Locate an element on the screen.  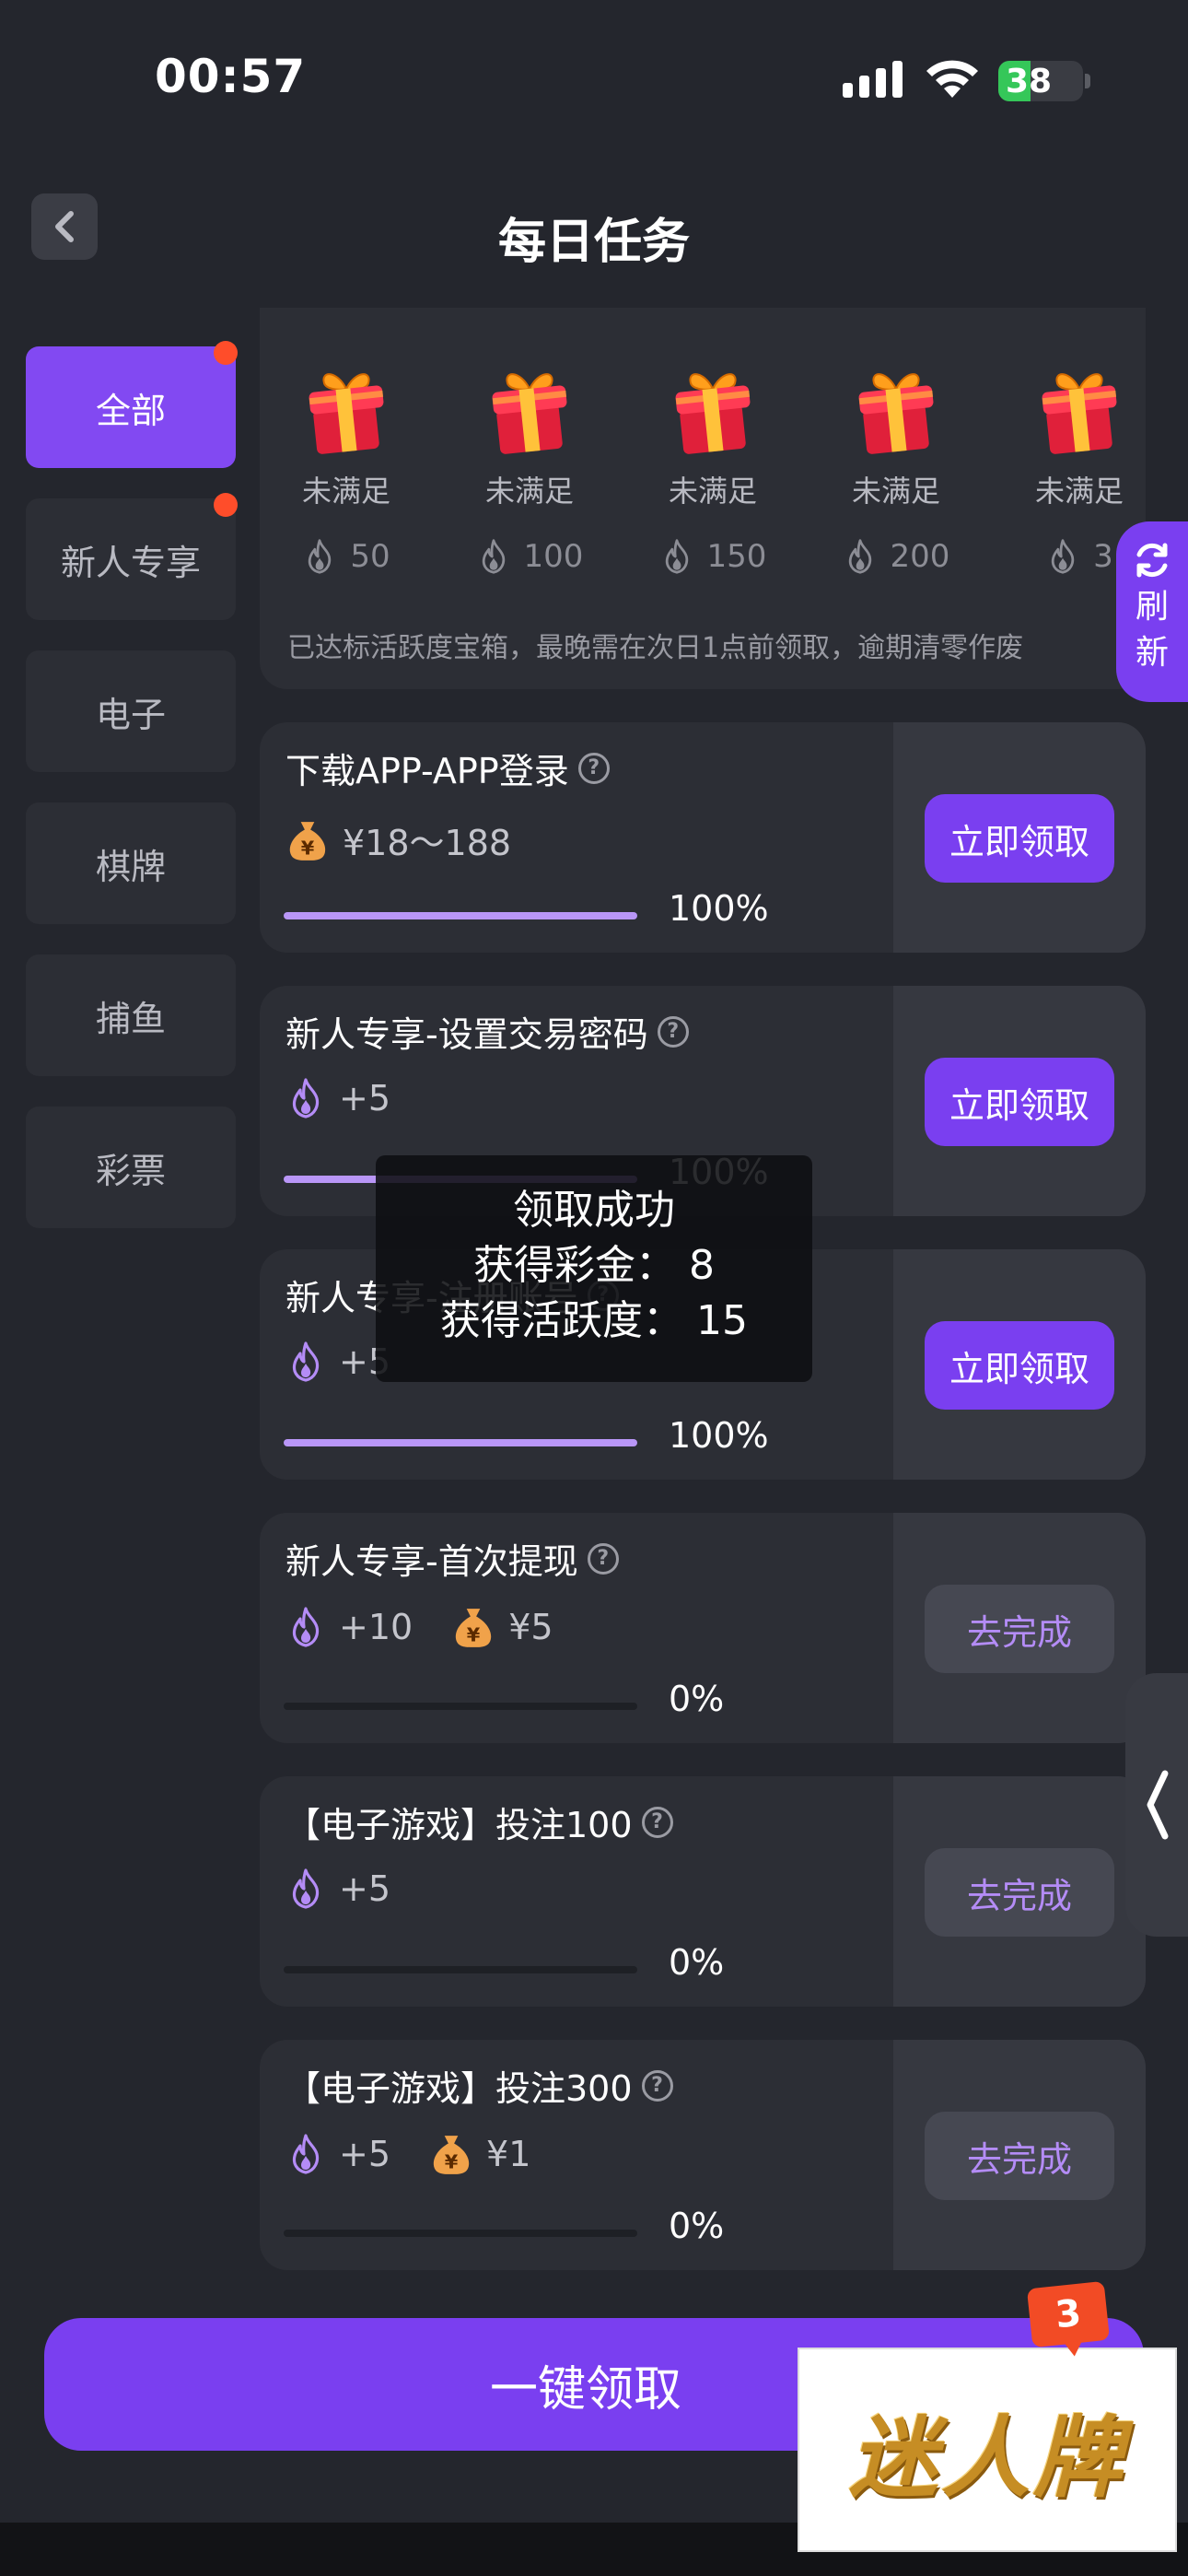
sidebar-item-label: 彩票 is located at coordinates (130, 1170).